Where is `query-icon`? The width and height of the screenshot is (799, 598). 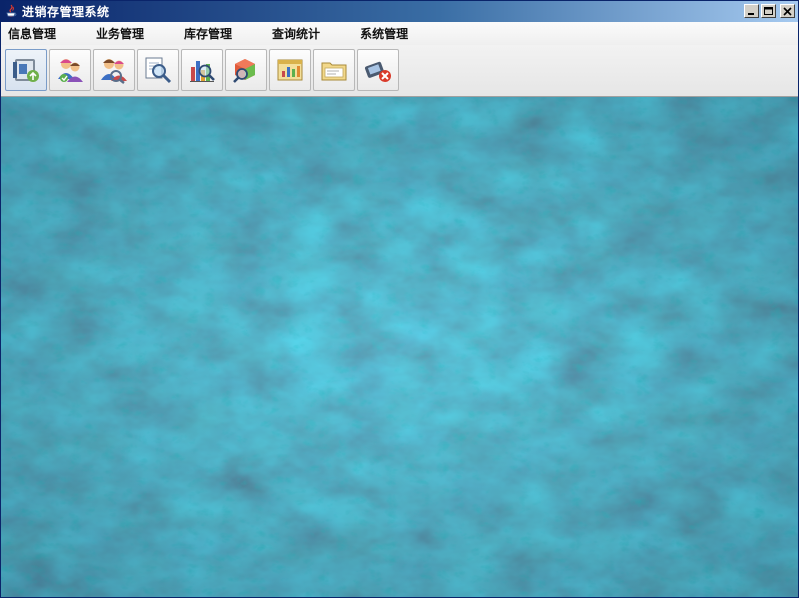 query-icon is located at coordinates (158, 70).